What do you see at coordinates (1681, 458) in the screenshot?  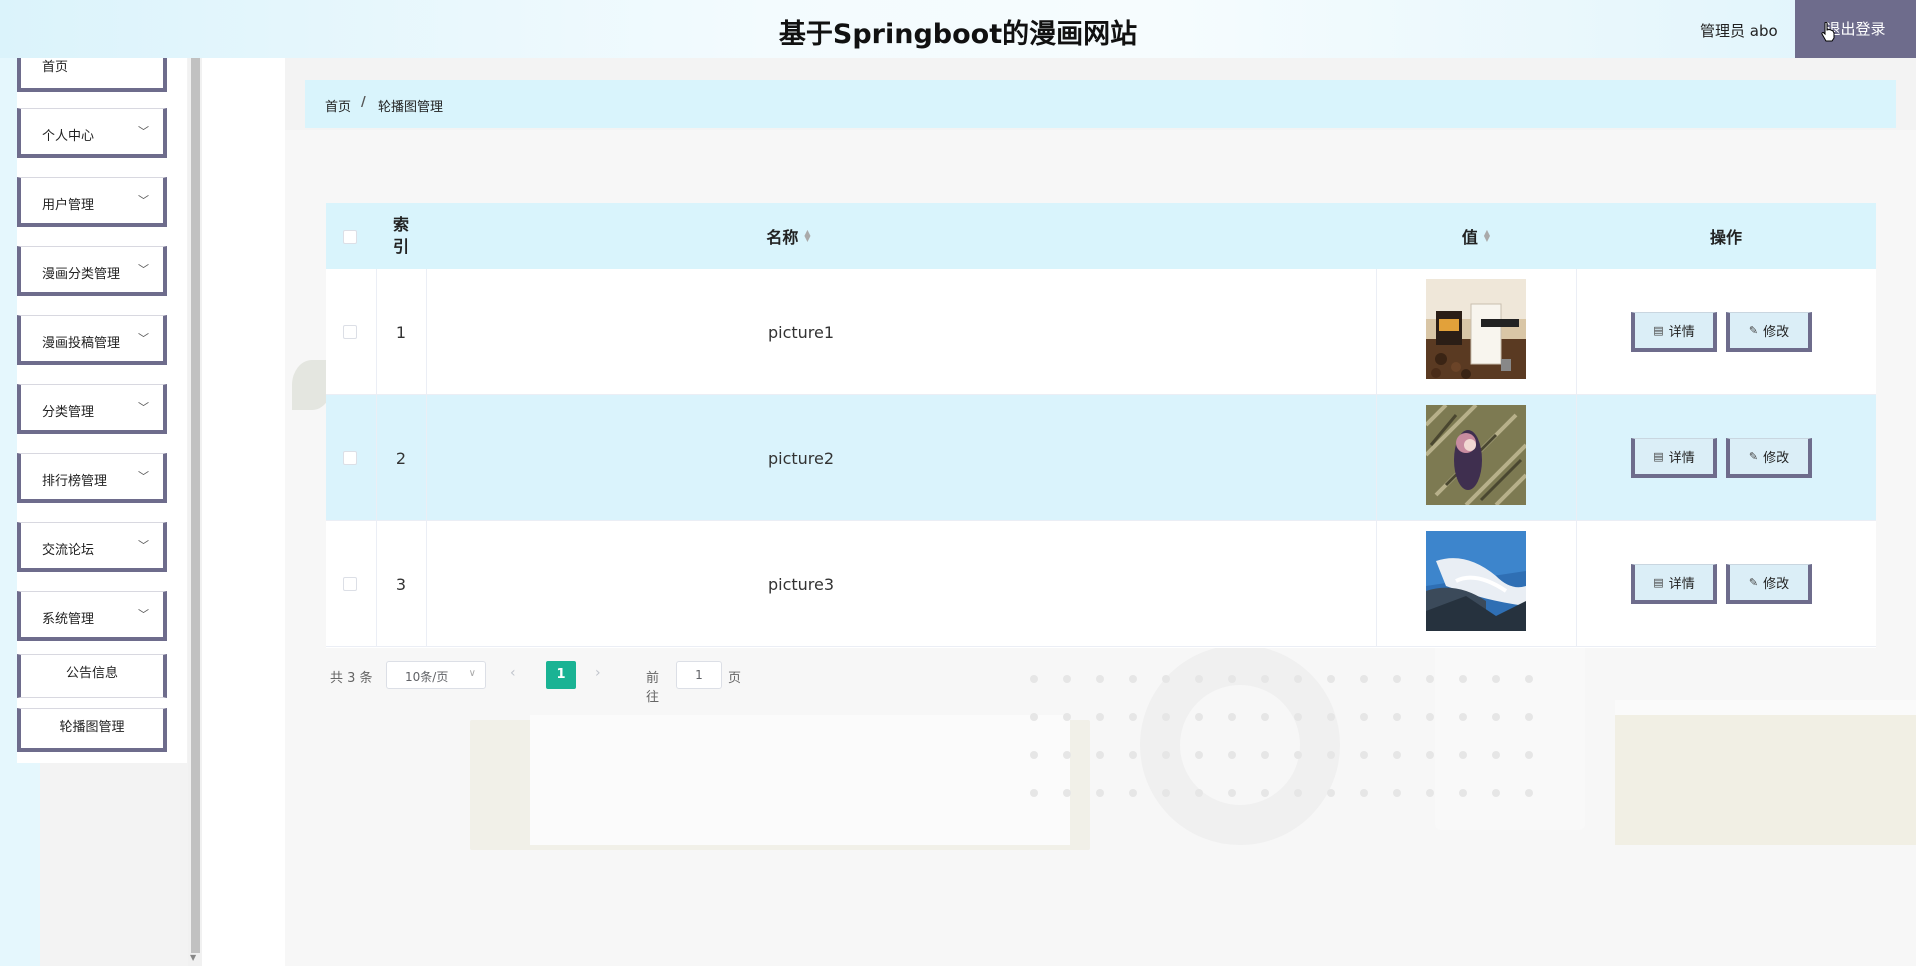 I see `detail-button-label: 详情` at bounding box center [1681, 458].